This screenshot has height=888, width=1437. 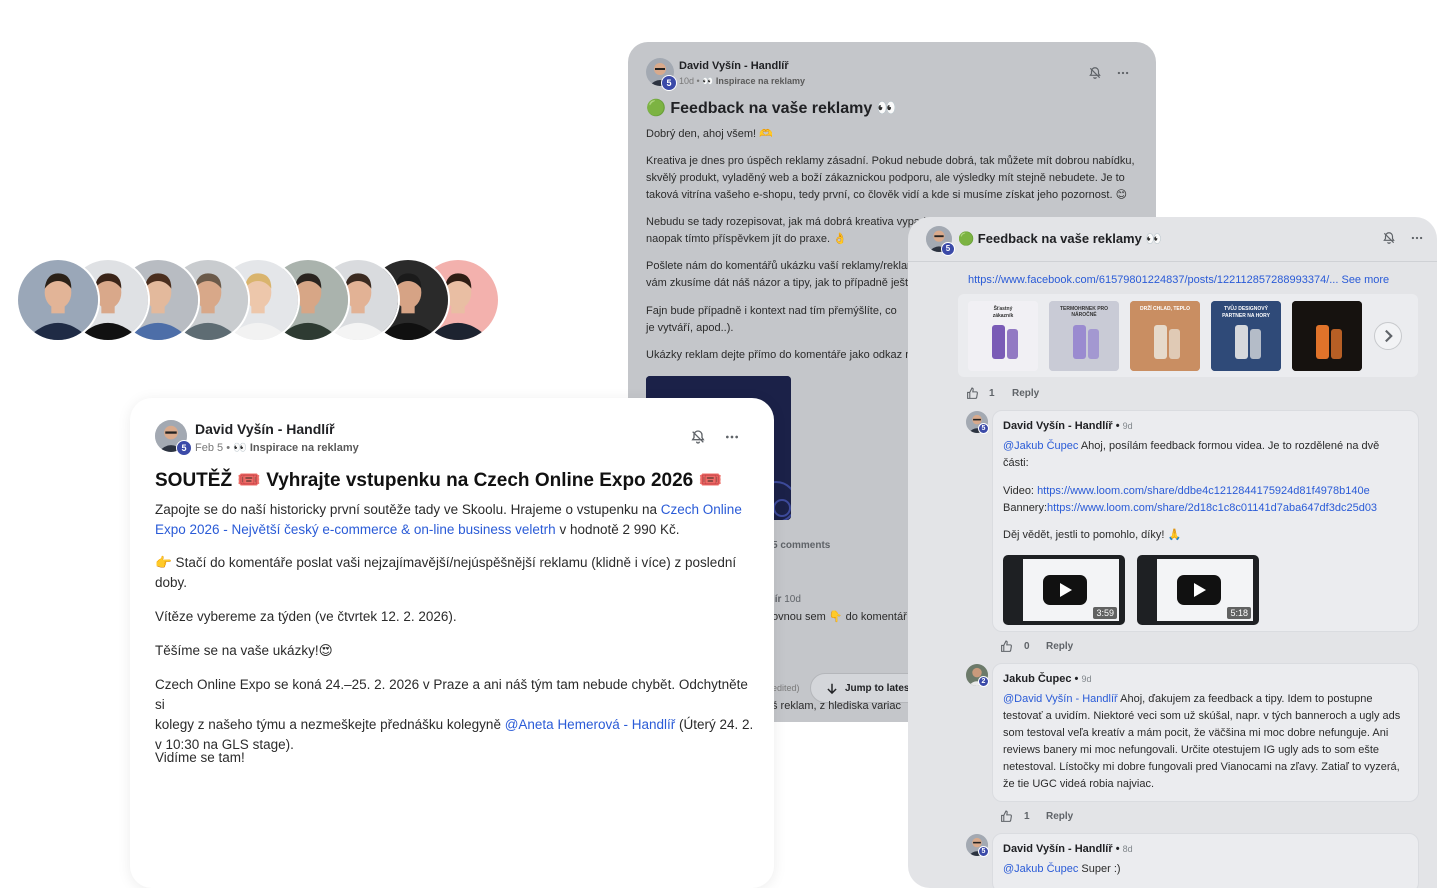 What do you see at coordinates (1327, 336) in the screenshot?
I see `attachment-thumbnail` at bounding box center [1327, 336].